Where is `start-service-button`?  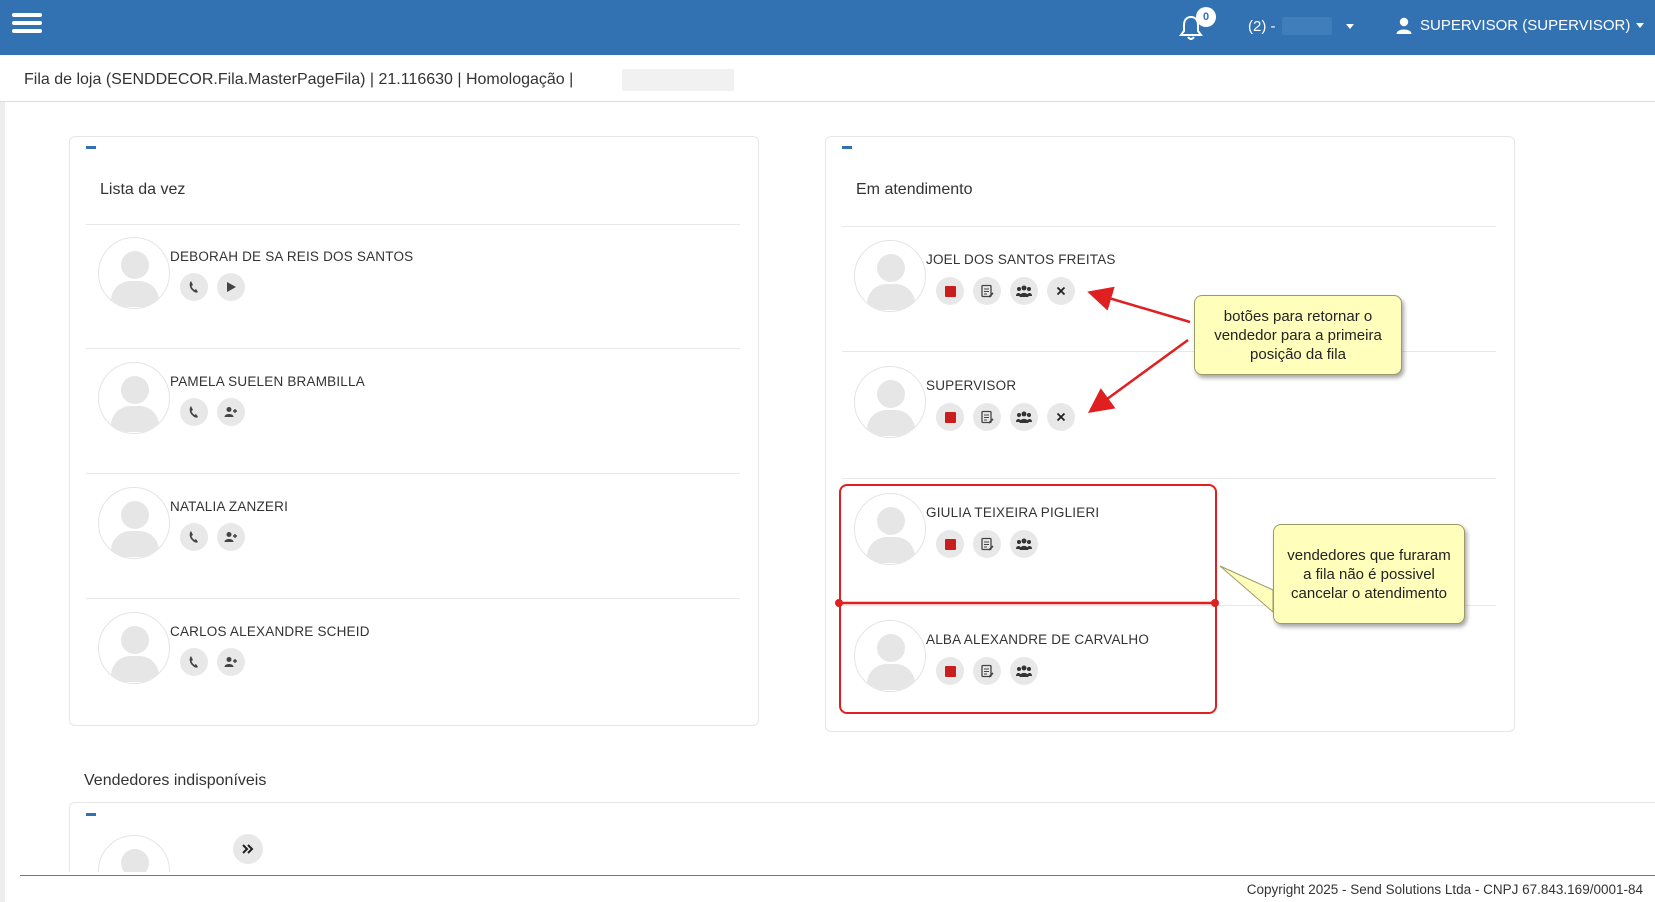
start-service-button is located at coordinates (231, 287).